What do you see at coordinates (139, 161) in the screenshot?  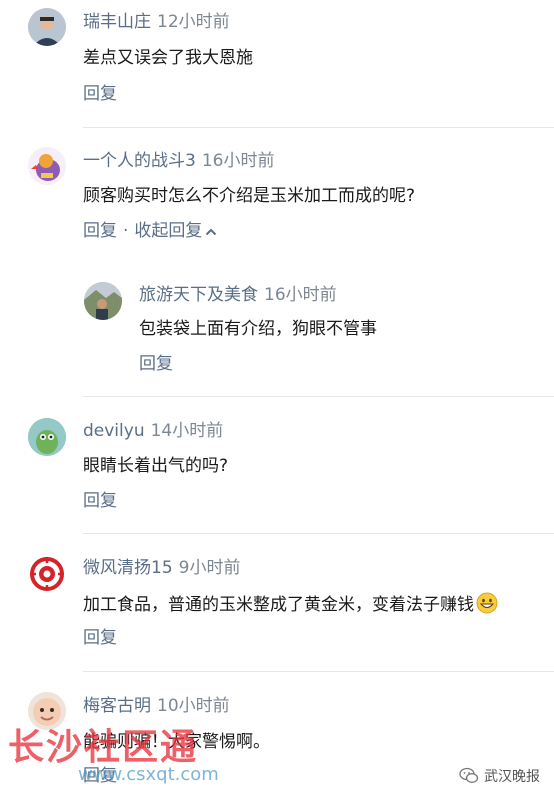 I see `comment-author: 一个人的战斗3` at bounding box center [139, 161].